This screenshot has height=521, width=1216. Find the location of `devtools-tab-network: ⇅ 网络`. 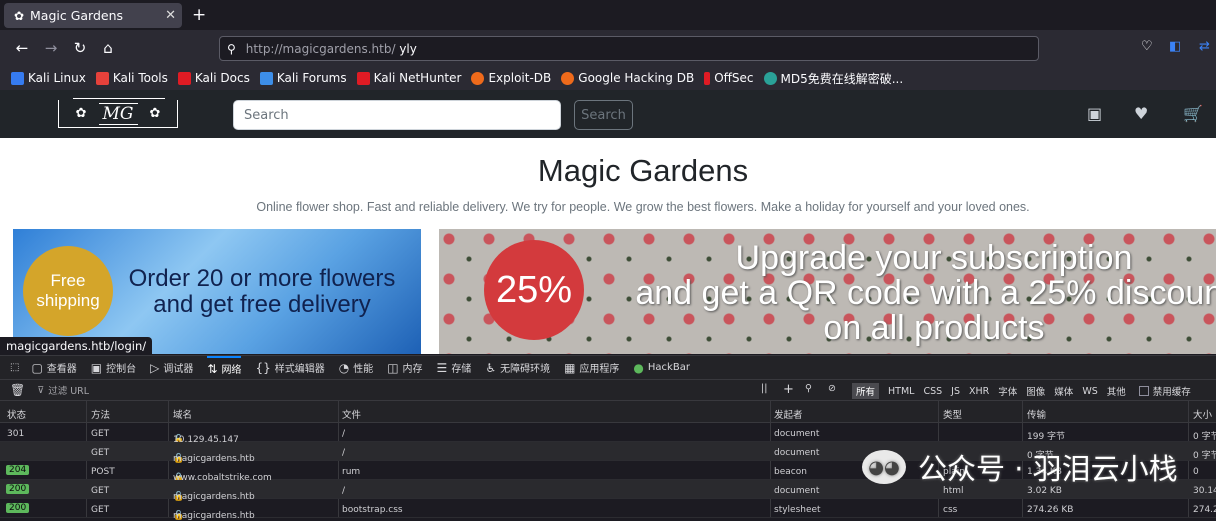

devtools-tab-network: ⇅ 网络 is located at coordinates (224, 367).